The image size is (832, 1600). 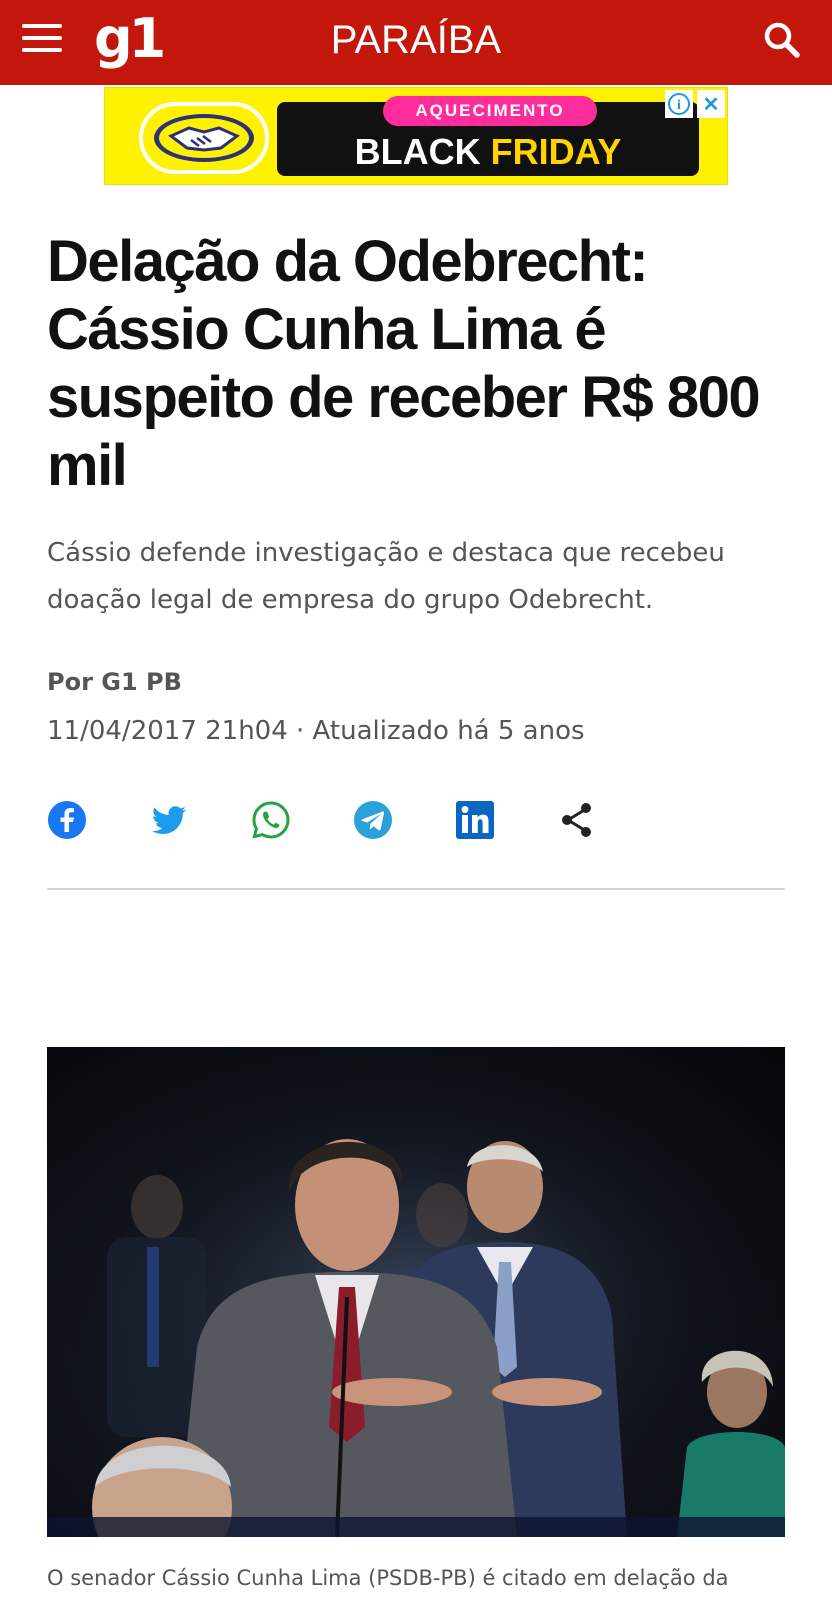 What do you see at coordinates (488, 152) in the screenshot?
I see `ad-main-text: BLACK FRIDAY` at bounding box center [488, 152].